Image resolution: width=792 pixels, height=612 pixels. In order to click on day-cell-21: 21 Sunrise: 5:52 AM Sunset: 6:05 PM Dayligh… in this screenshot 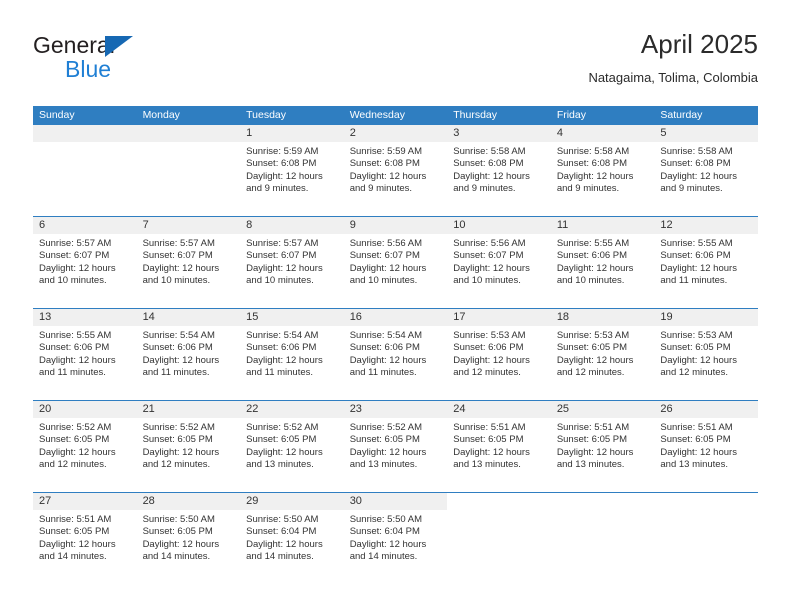, I will do `click(188, 446)`.